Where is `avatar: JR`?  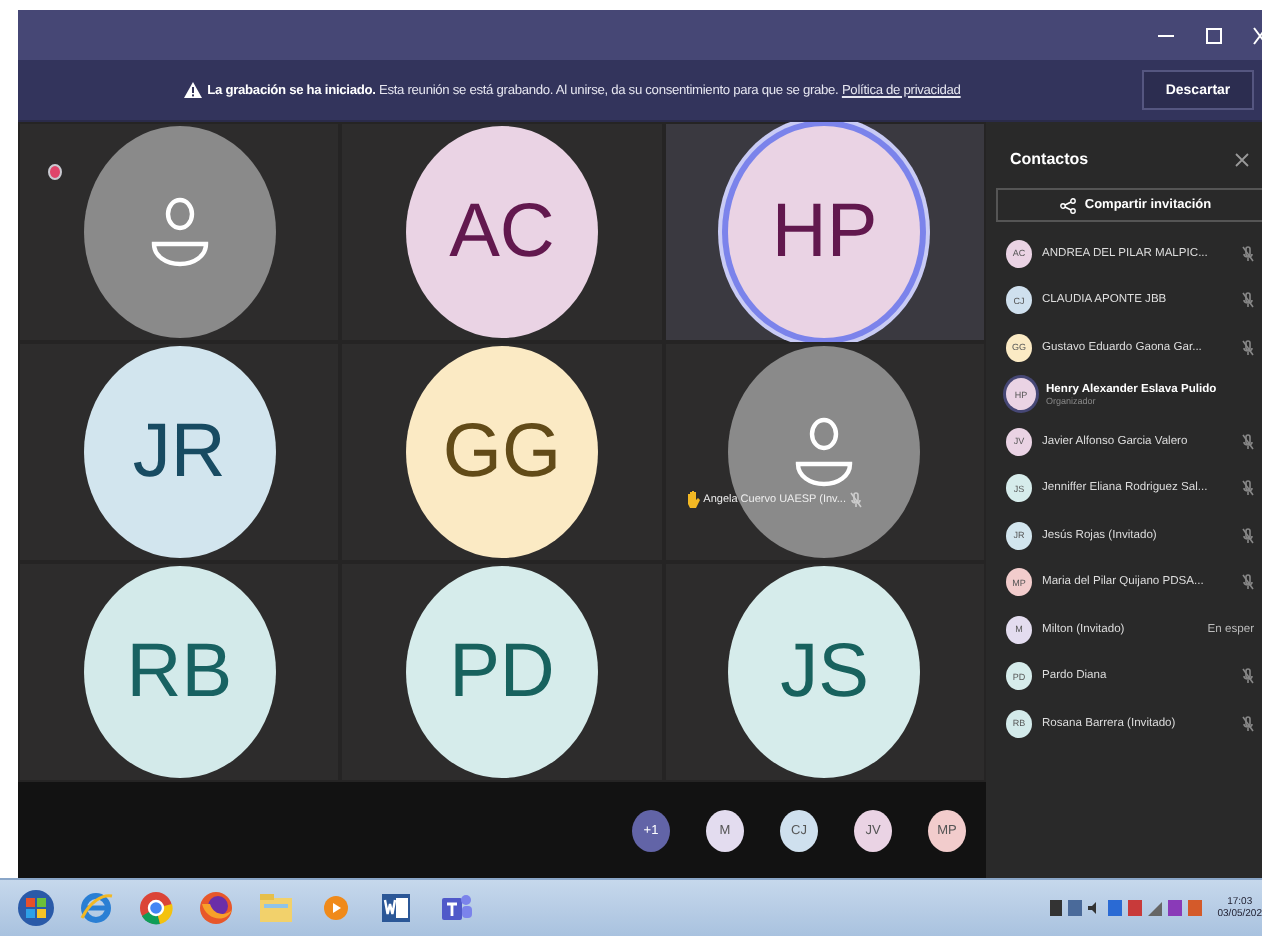
avatar: JR is located at coordinates (179, 452).